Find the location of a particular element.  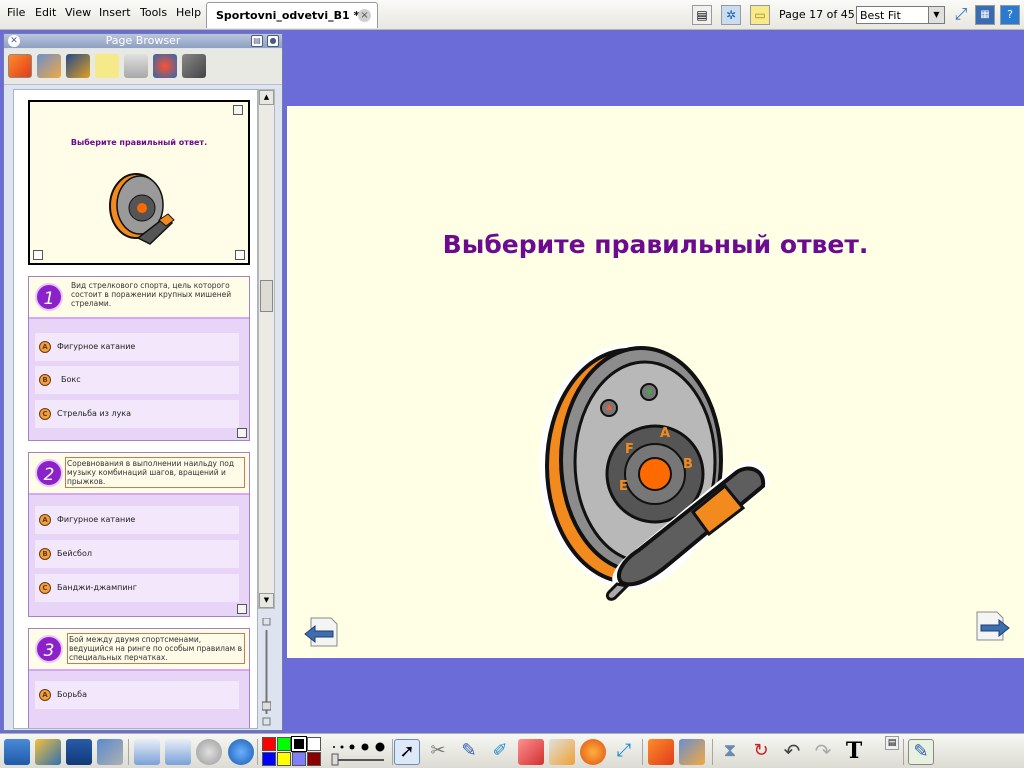

next-page-icon is located at coordinates (178, 752).